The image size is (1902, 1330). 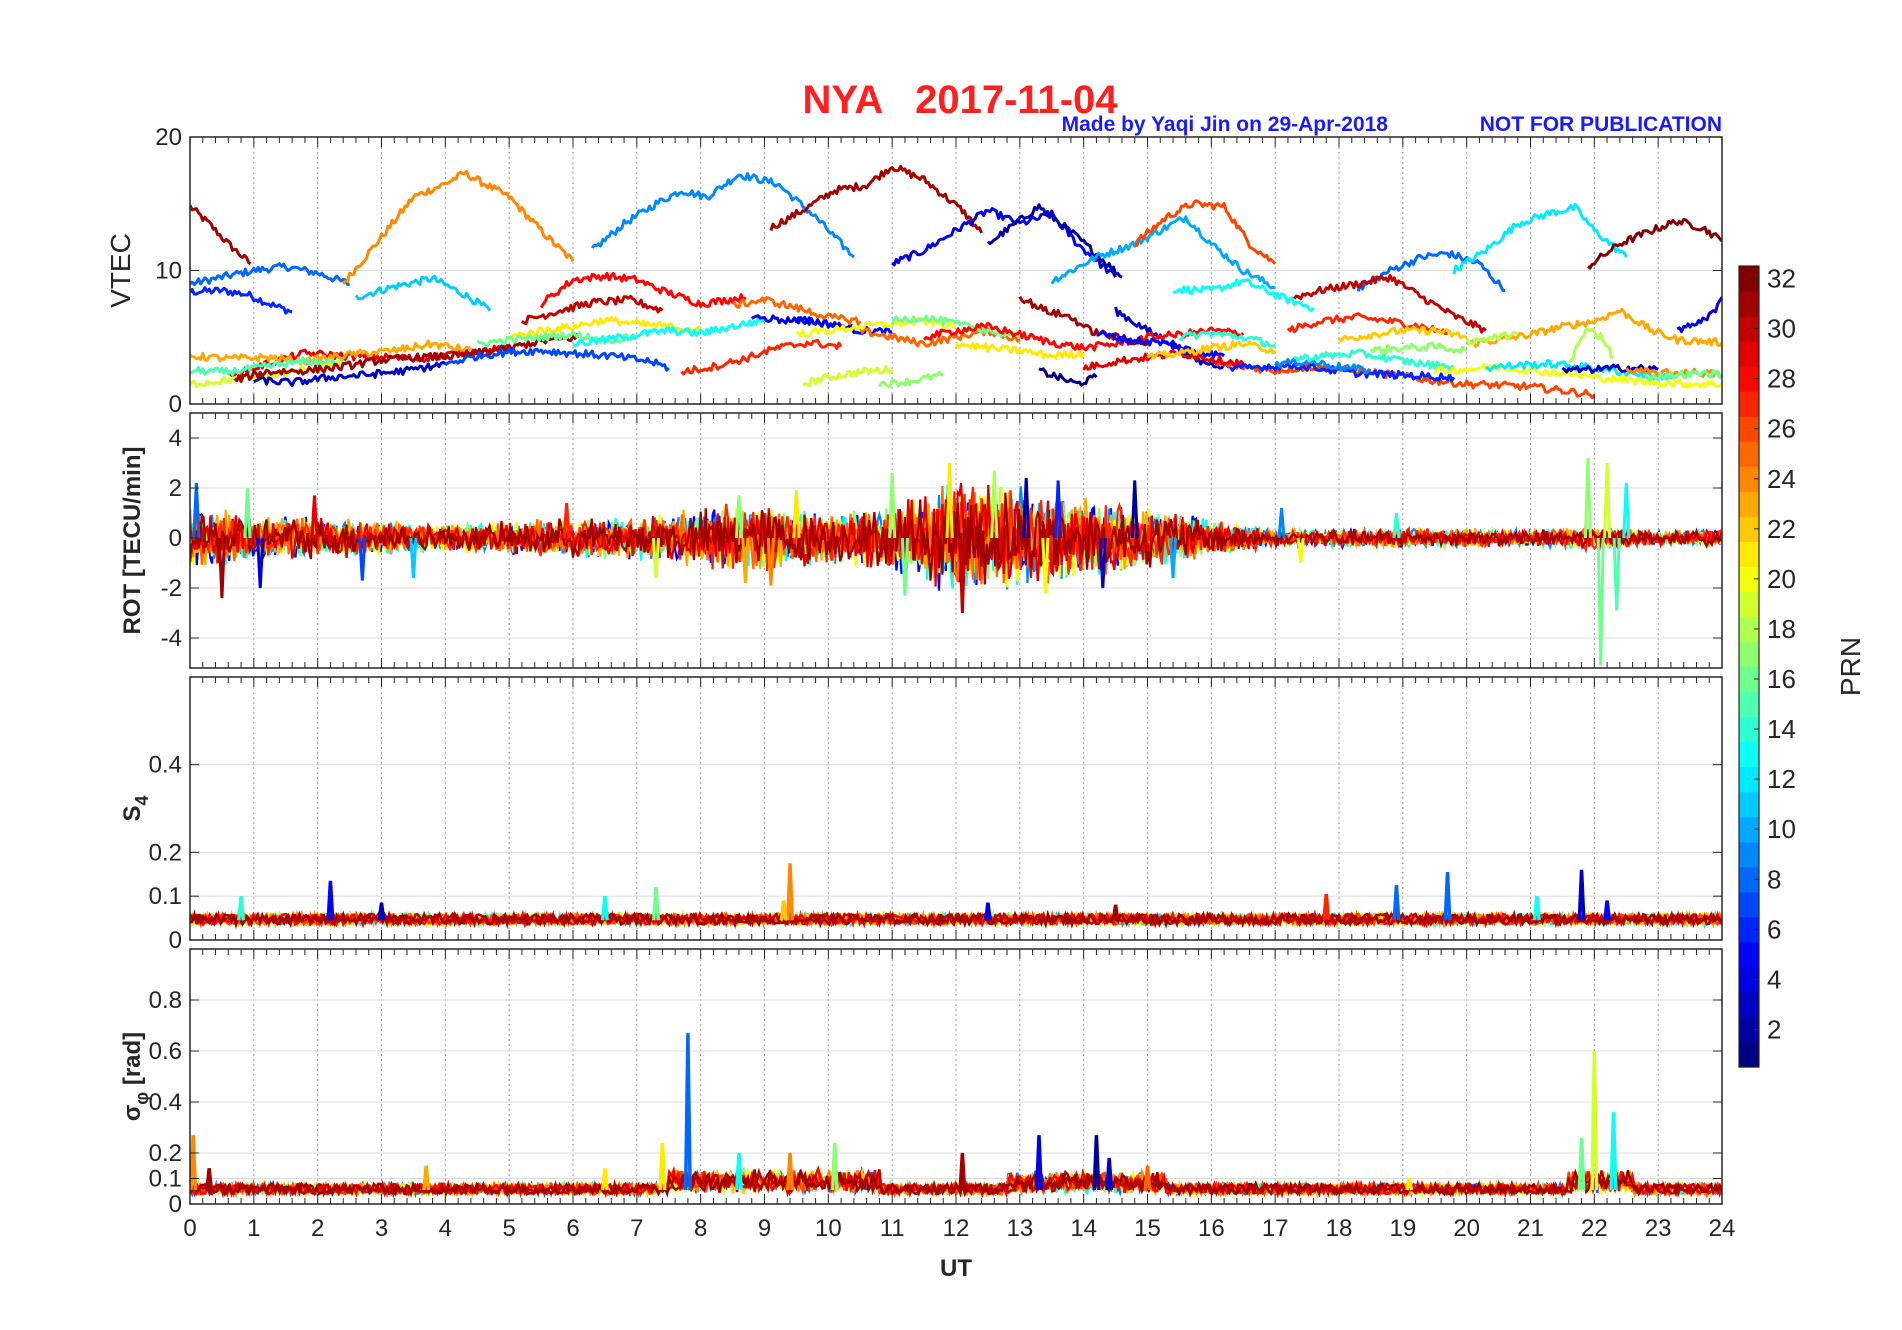 I want to click on x-tick-label: 15, so click(x=1147, y=1228).